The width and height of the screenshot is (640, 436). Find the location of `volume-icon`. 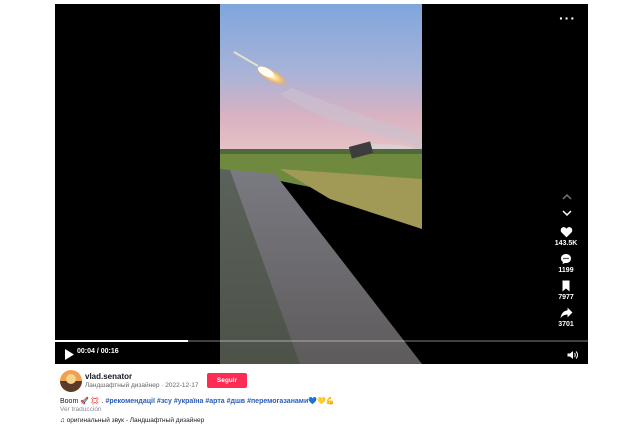

volume-icon is located at coordinates (572, 355).